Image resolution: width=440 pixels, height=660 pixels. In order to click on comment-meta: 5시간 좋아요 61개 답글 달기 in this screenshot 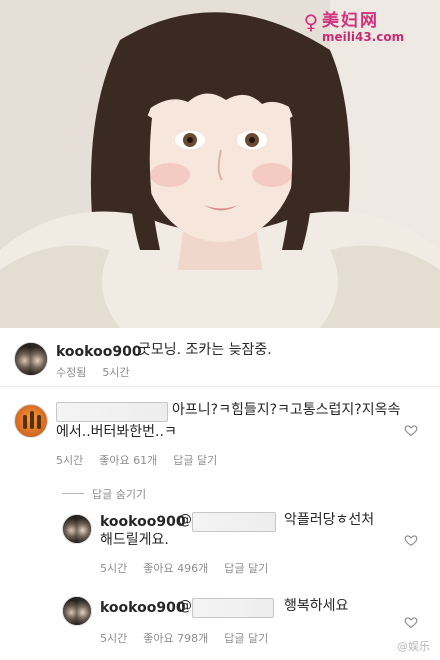, I will do `click(144, 460)`.